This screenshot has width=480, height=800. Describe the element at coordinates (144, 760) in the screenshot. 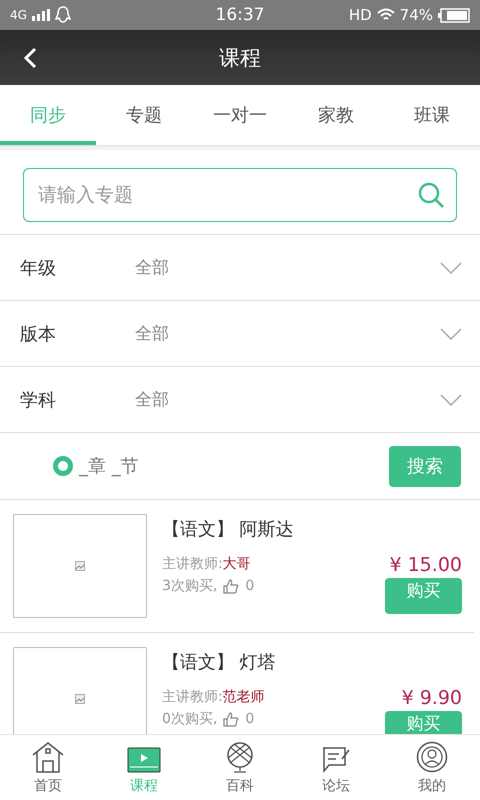

I see `video-screen-icon` at that location.